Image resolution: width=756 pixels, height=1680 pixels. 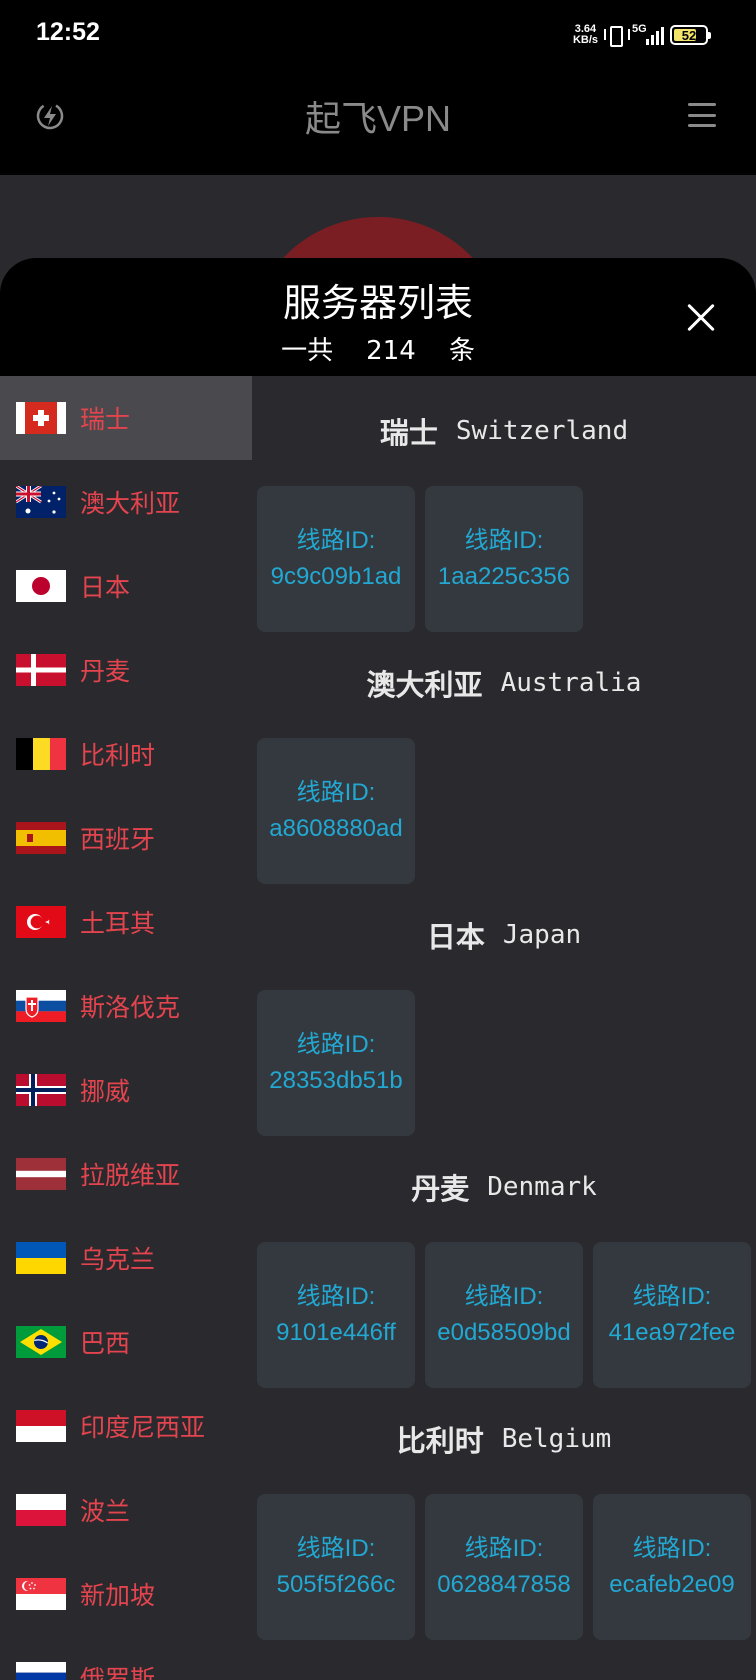 I want to click on battery-level: 52, so click(x=689, y=35).